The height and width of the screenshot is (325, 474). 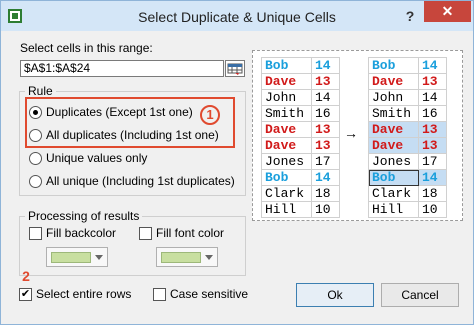 What do you see at coordinates (210, 115) in the screenshot?
I see `annotation-badge-1: 1` at bounding box center [210, 115].